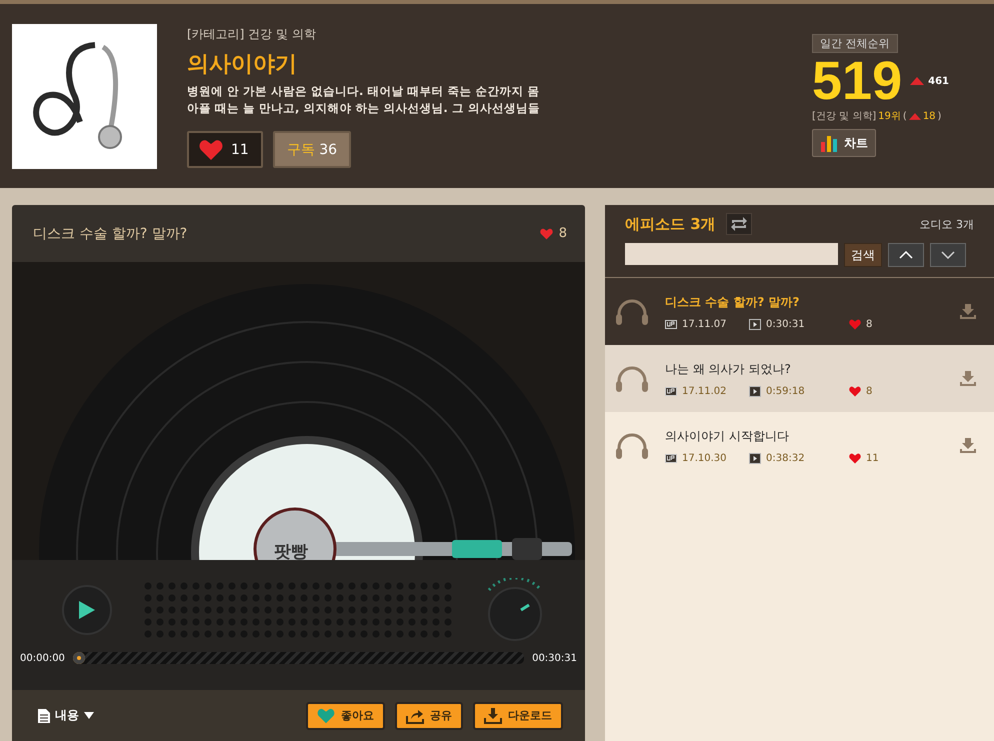 The image size is (994, 741). Describe the element at coordinates (42, 658) in the screenshot. I see `elapsed-time: 00:00:00` at that location.